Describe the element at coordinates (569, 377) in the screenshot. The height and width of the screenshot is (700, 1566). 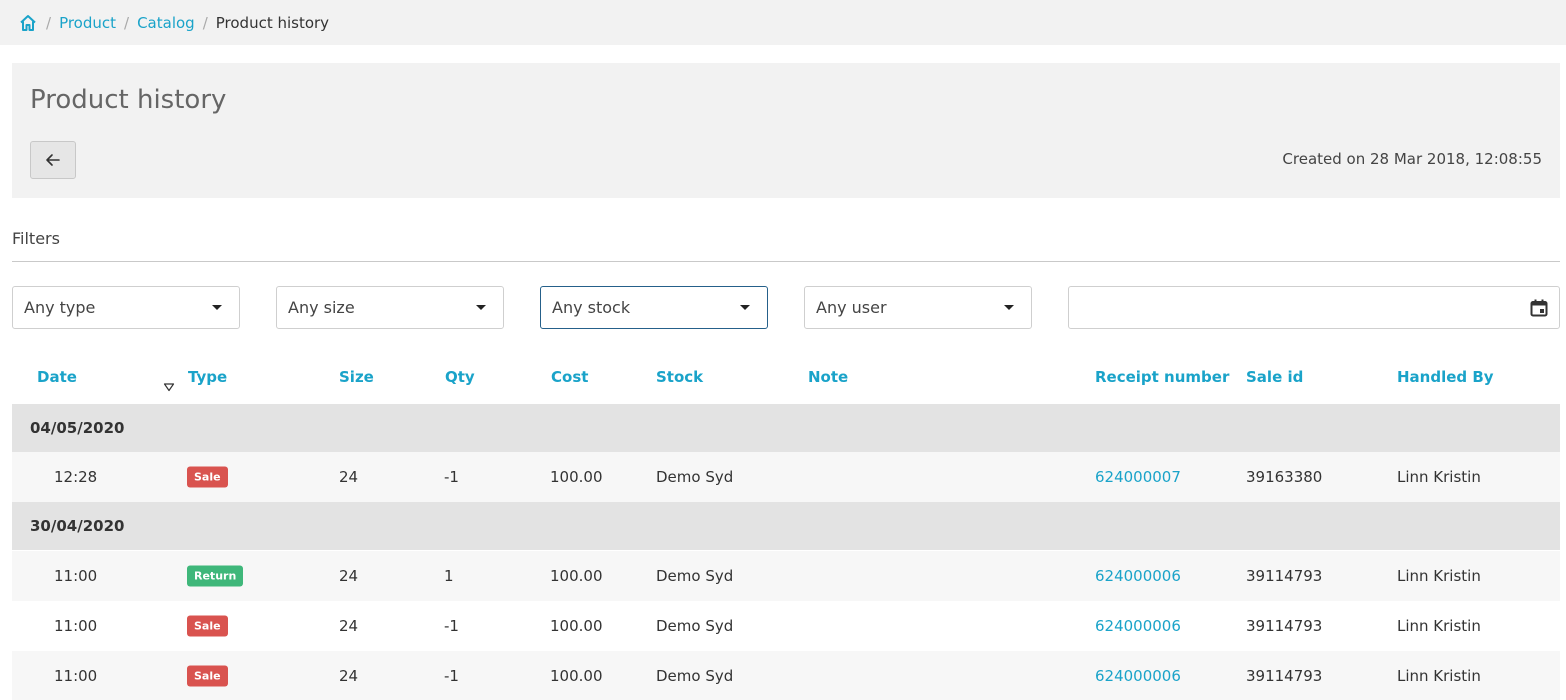
I see `column-header-cost: Cost` at that location.